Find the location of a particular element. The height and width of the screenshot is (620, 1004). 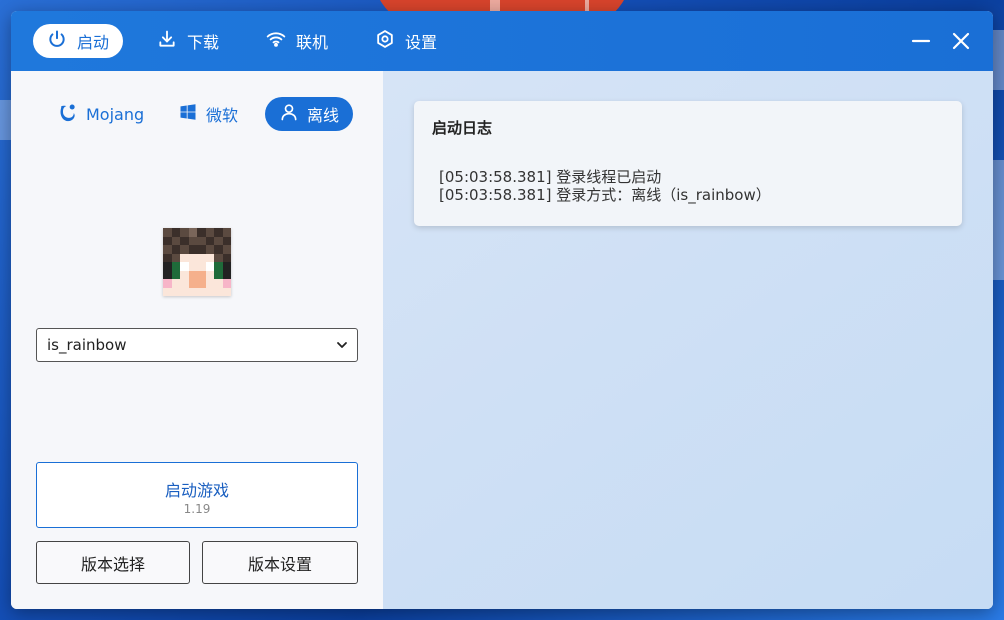

nav-launch-label: 启动 is located at coordinates (93, 42).